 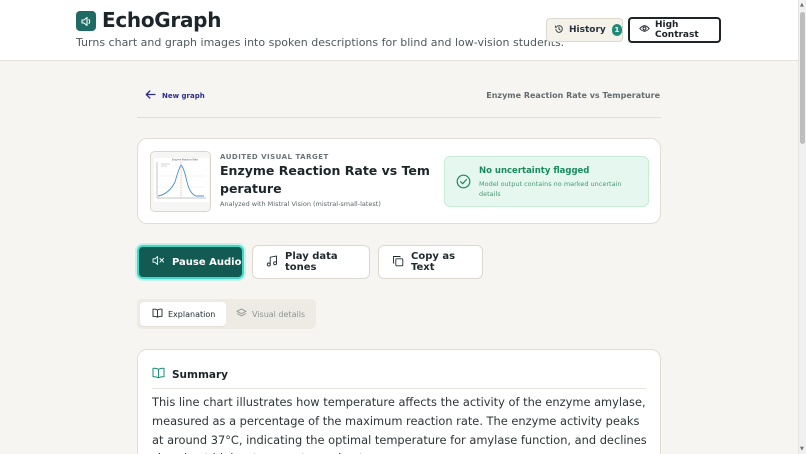 What do you see at coordinates (399, 388) in the screenshot?
I see `summary-divider` at bounding box center [399, 388].